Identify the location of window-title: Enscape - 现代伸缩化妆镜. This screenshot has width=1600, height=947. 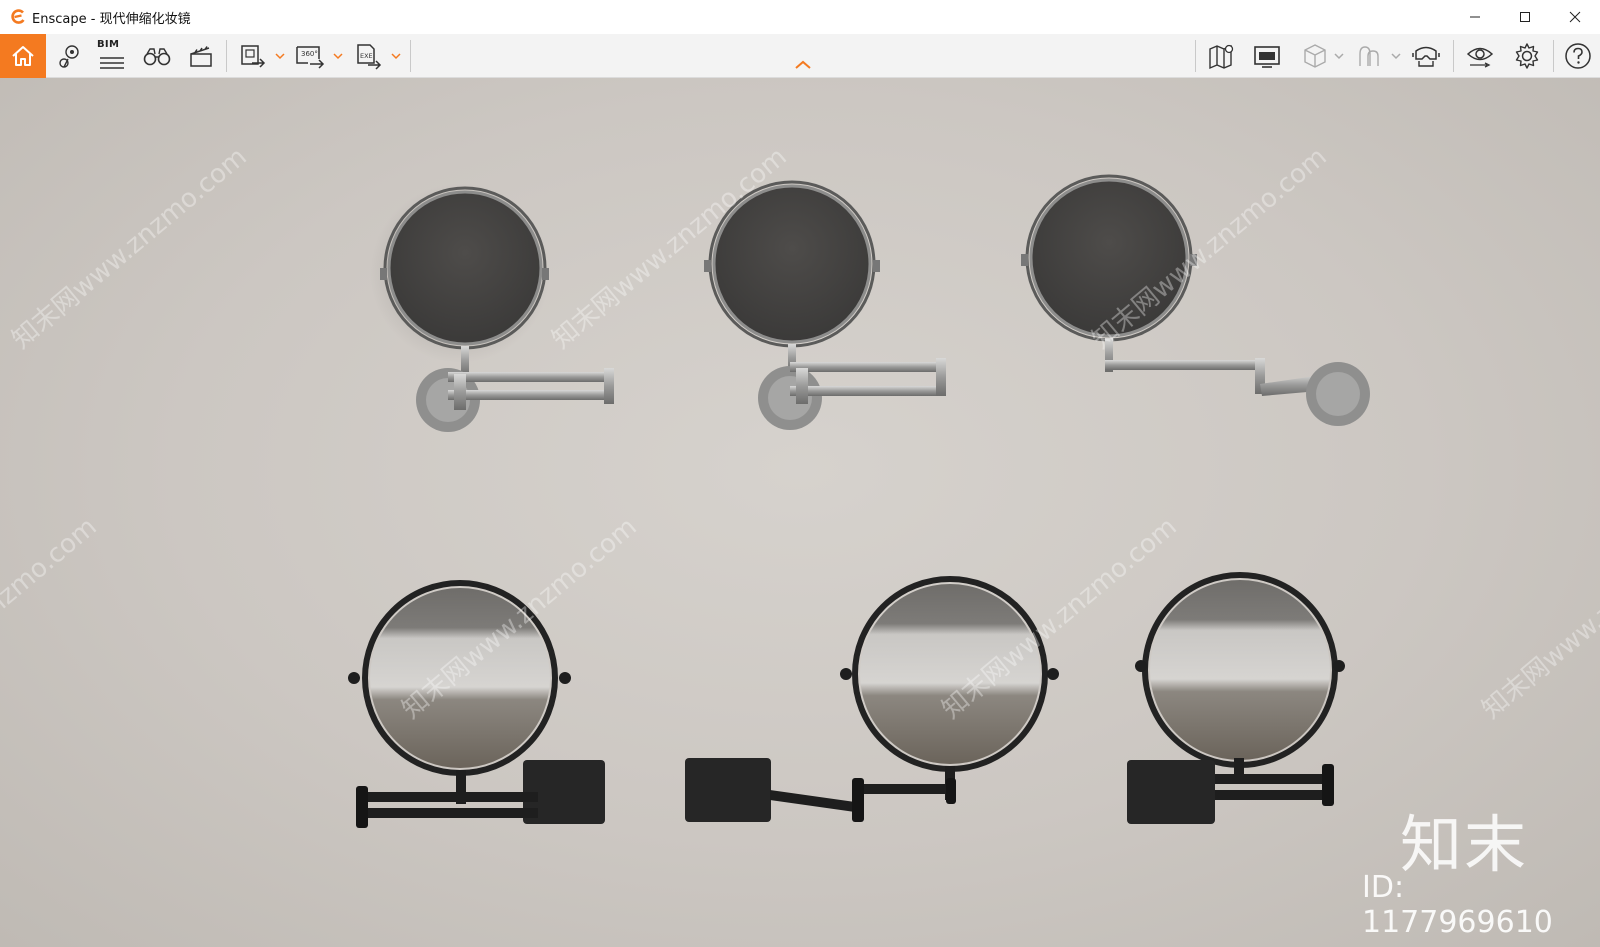
(111, 19).